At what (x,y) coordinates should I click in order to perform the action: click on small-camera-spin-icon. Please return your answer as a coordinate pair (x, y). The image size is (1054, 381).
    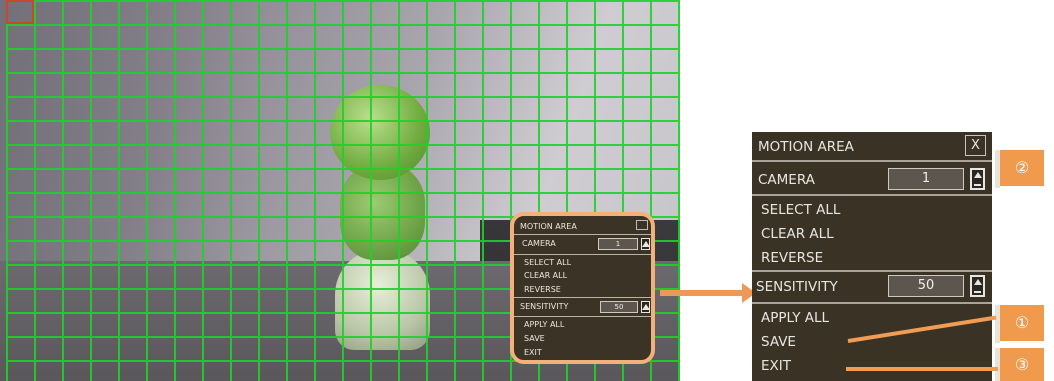
    Looking at the image, I should click on (645, 244).